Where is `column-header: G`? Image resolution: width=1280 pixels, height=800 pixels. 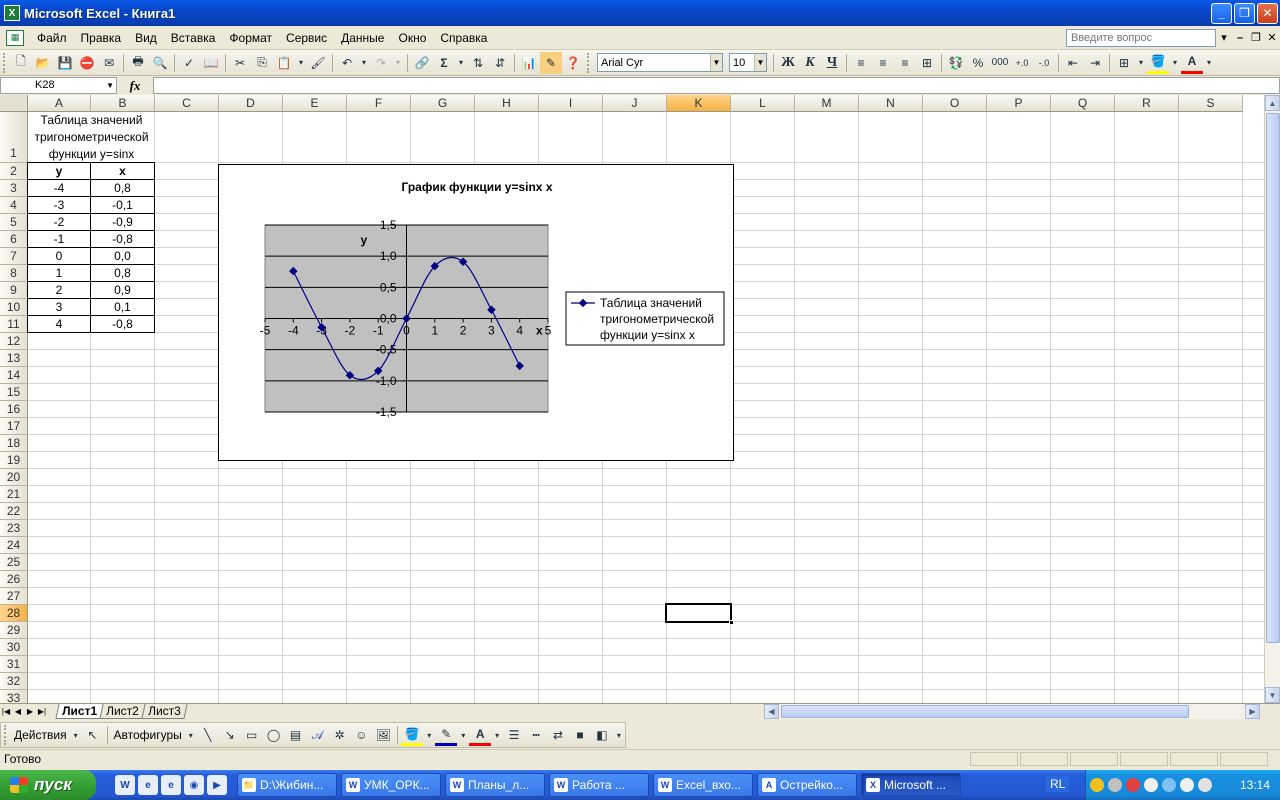 column-header: G is located at coordinates (443, 103).